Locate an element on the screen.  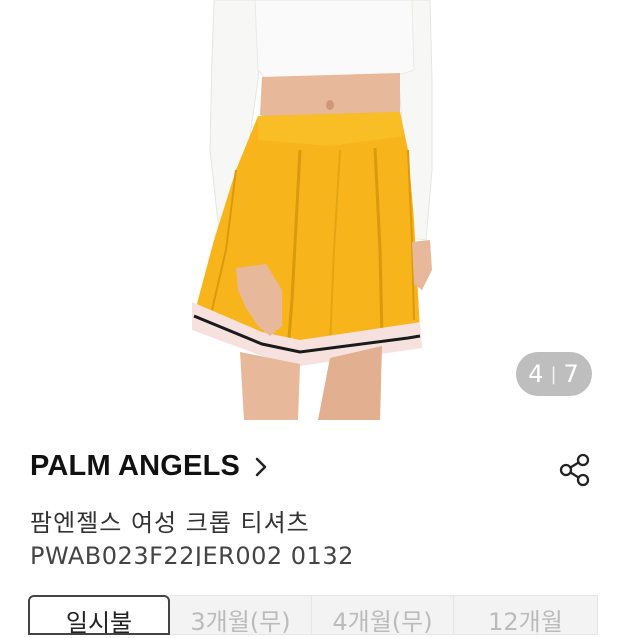
image-counter-current: 4 is located at coordinates (536, 374).